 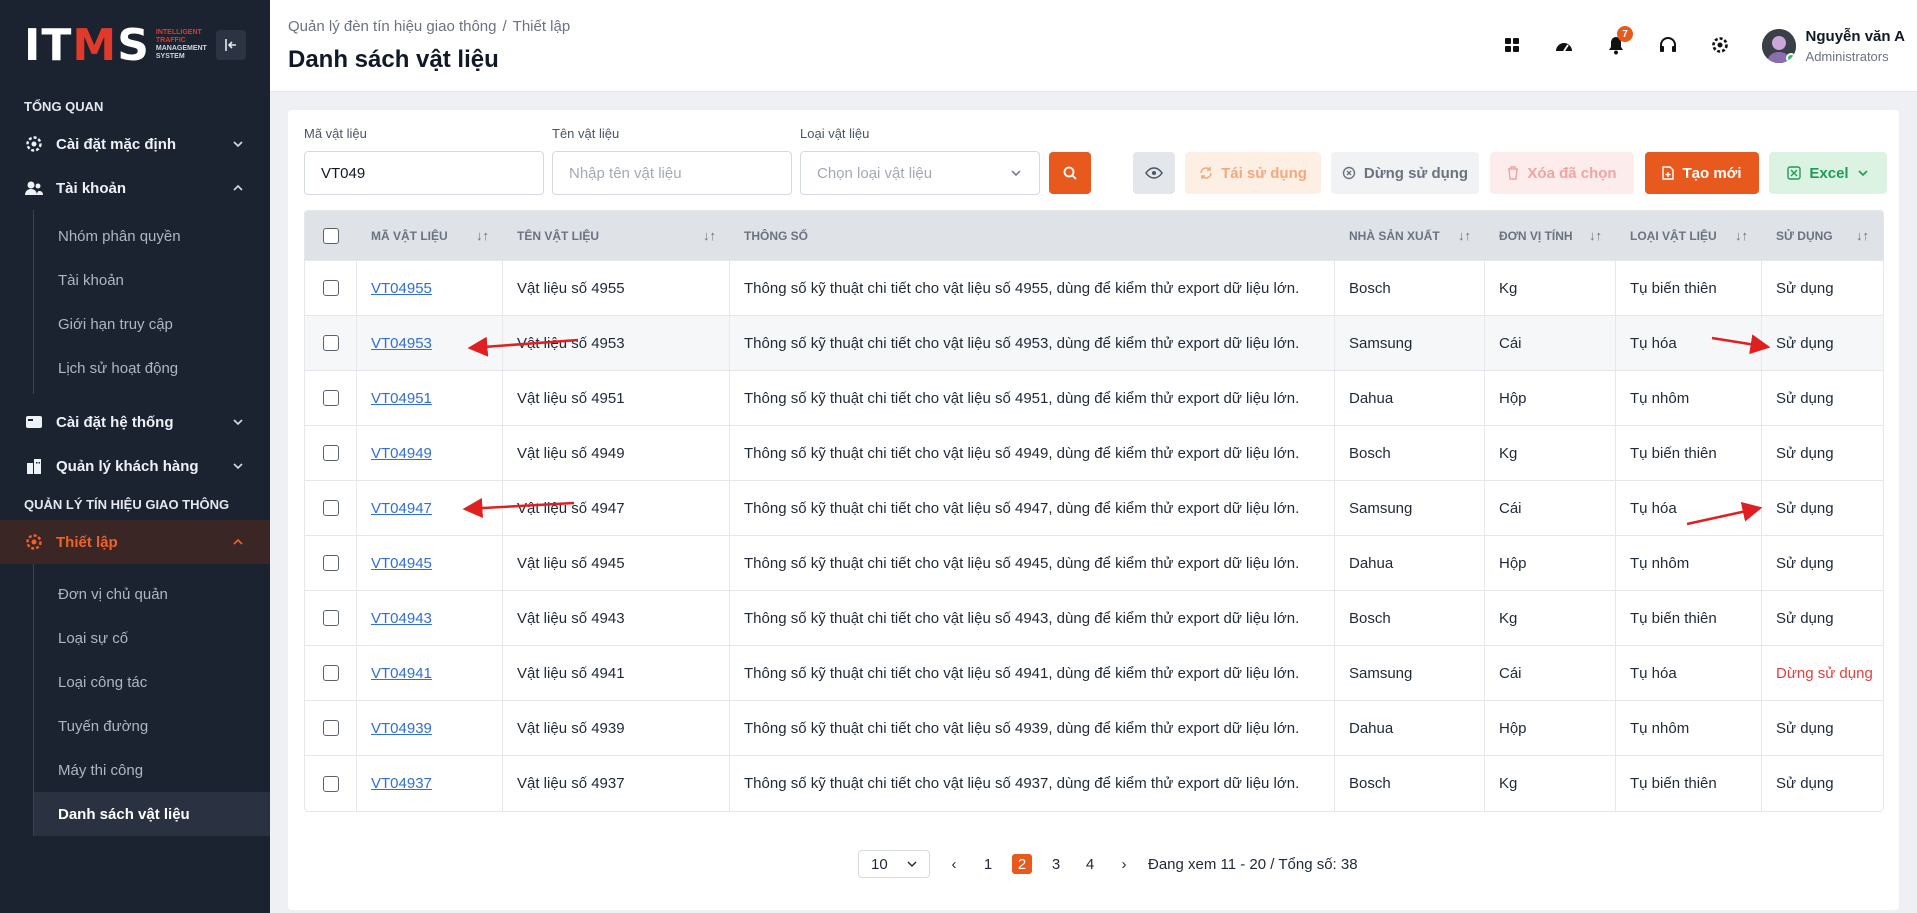 I want to click on create-new-button: Tạo mới, so click(x=1702, y=173).